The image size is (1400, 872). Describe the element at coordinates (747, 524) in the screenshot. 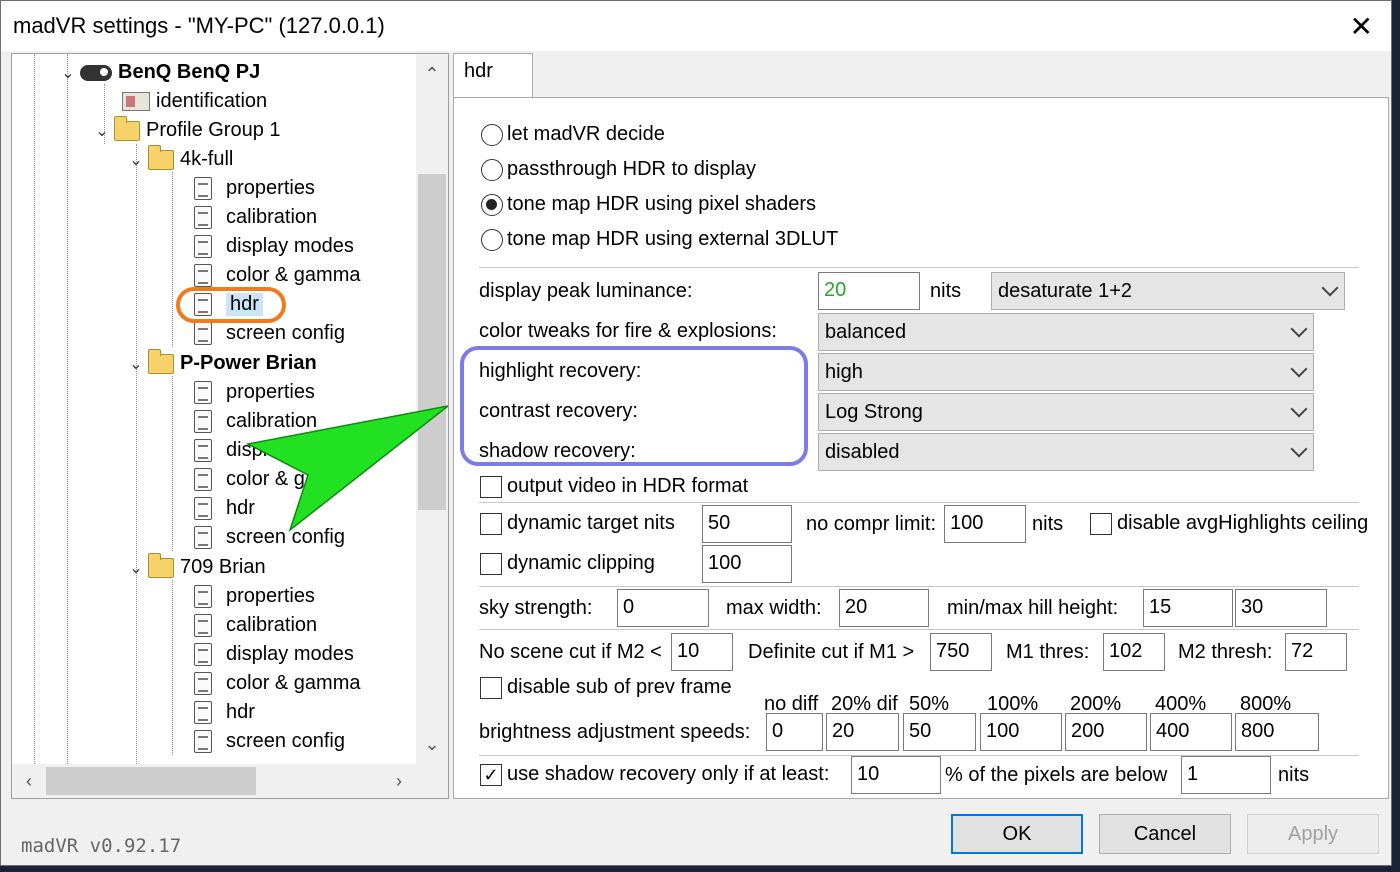

I see `dynamic-target-nits-input: 50` at that location.